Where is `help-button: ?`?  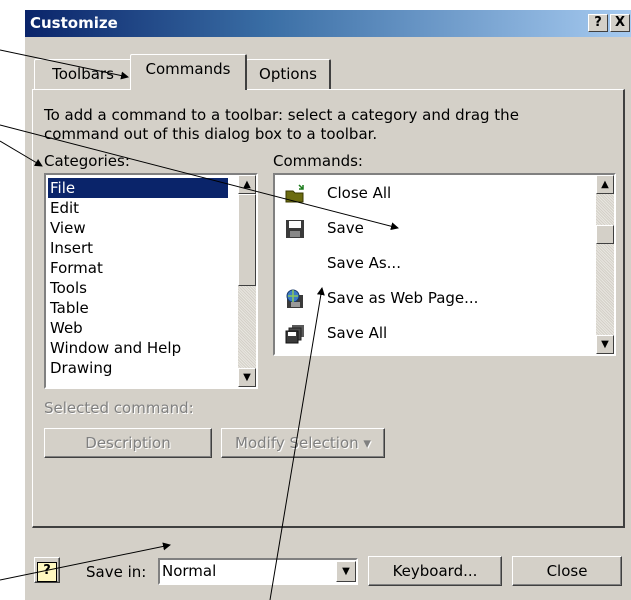
help-button: ? is located at coordinates (47, 570).